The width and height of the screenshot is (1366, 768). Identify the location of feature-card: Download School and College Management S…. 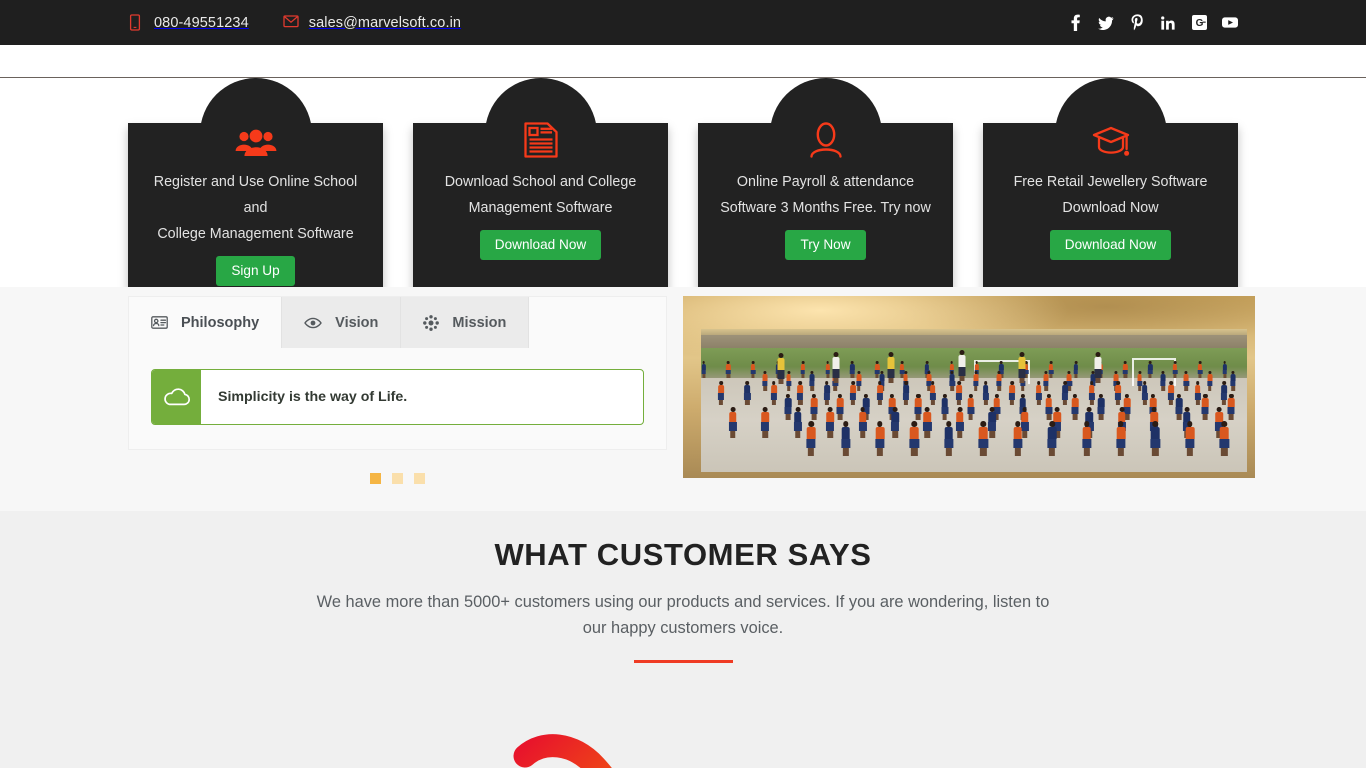
(540, 191).